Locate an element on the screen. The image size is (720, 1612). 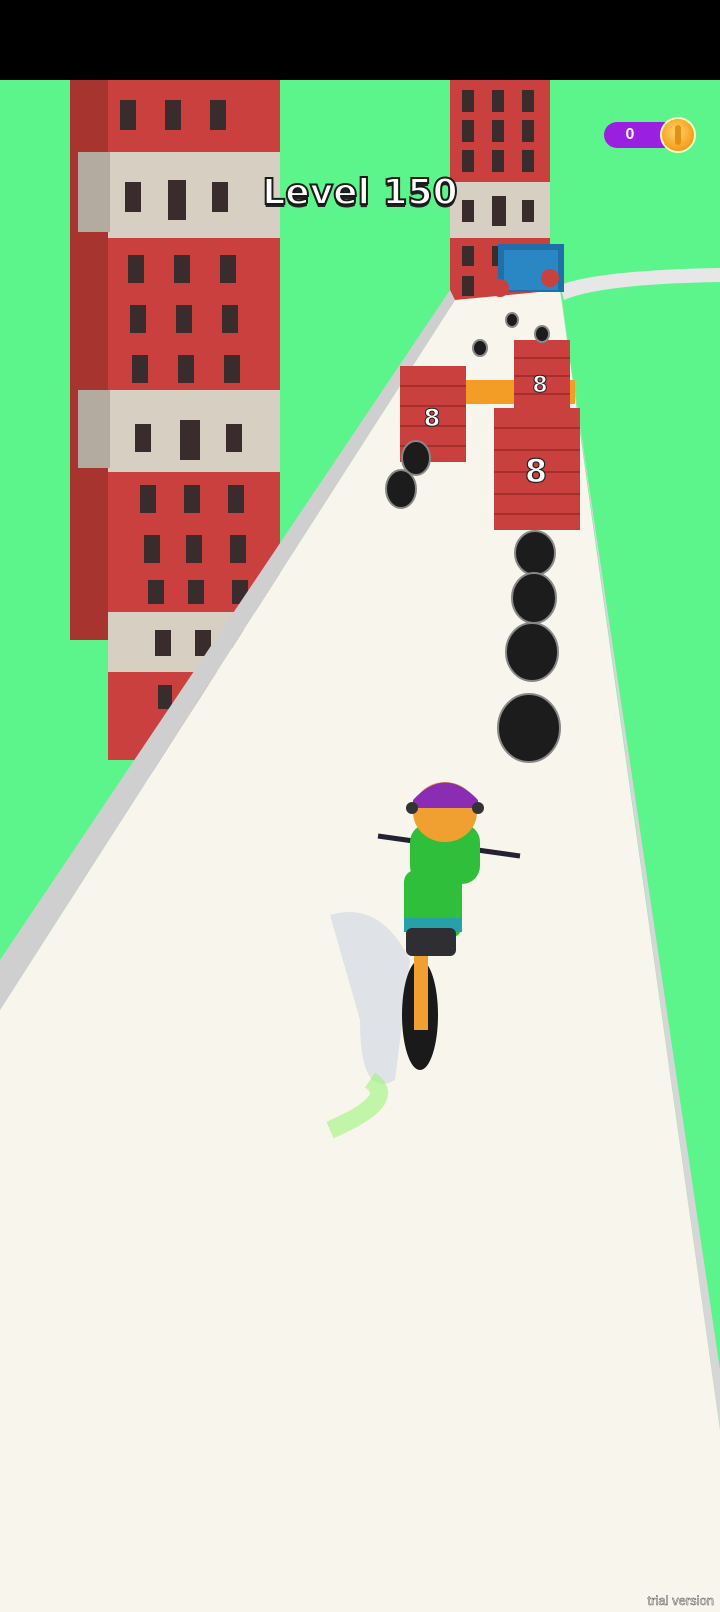
brick-wall-far: 8 is located at coordinates (542, 375).